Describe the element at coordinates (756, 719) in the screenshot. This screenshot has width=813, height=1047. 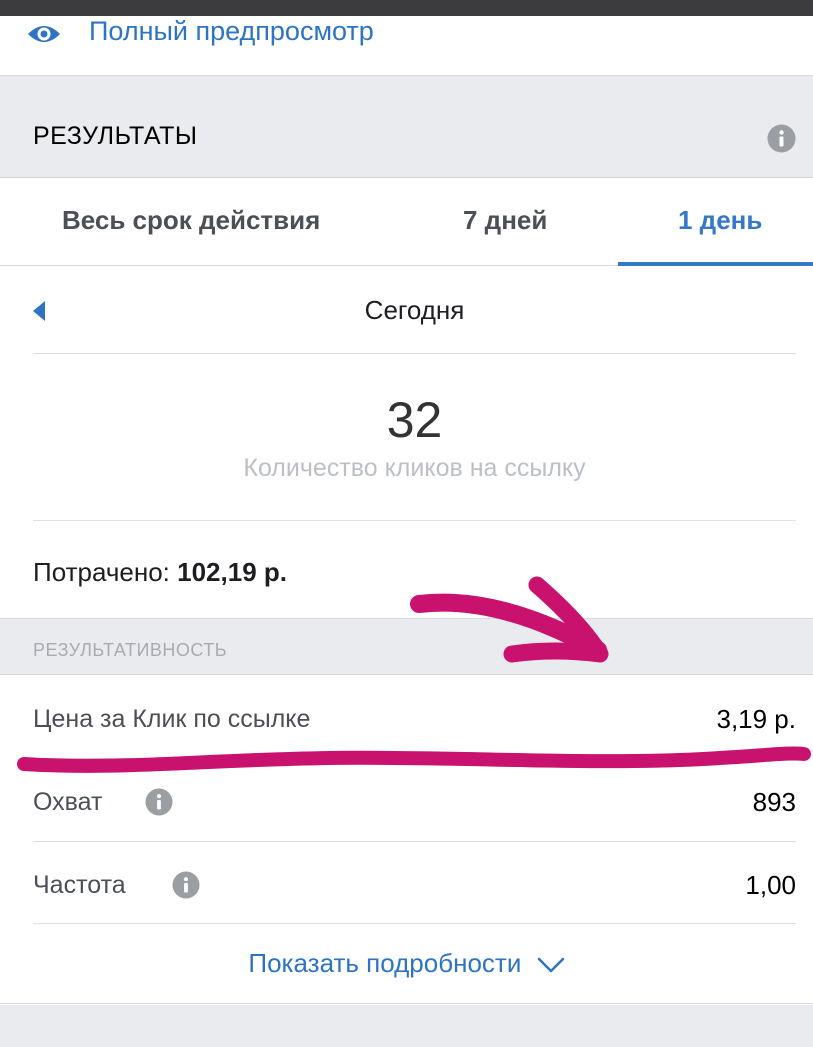
I see `row-value: 3,19 р.` at that location.